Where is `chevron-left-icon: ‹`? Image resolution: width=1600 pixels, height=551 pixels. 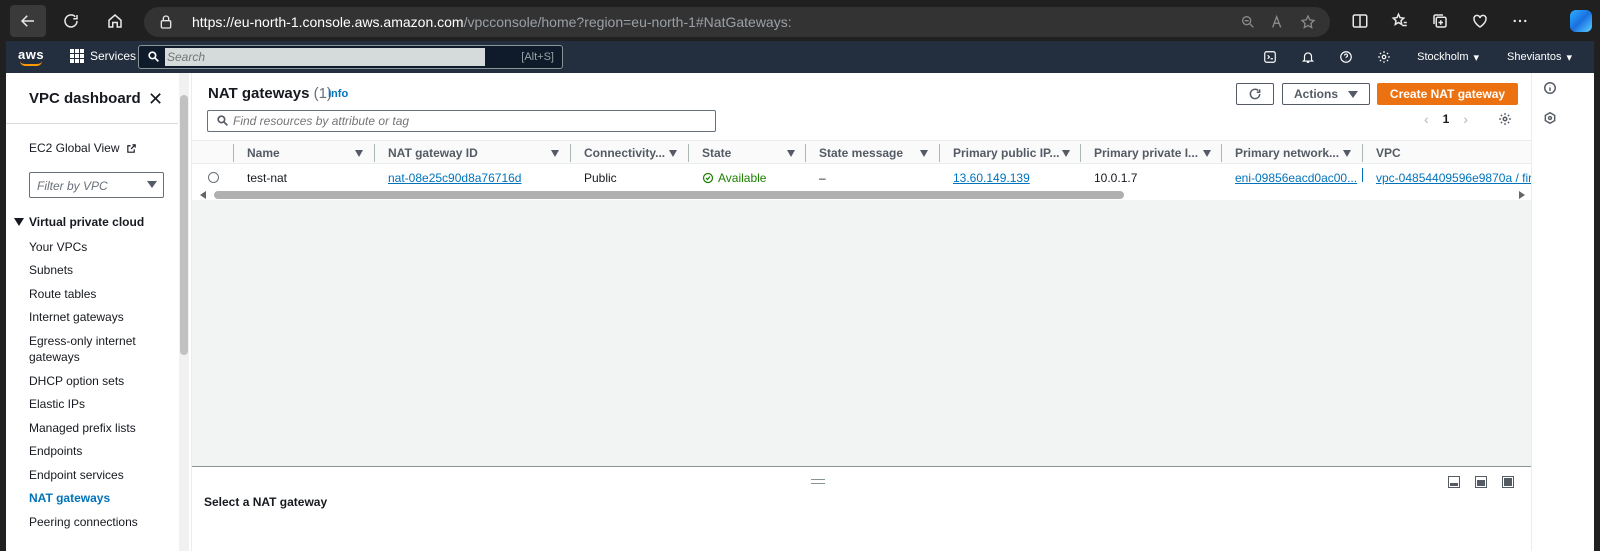
chevron-left-icon: ‹ is located at coordinates (1426, 119).